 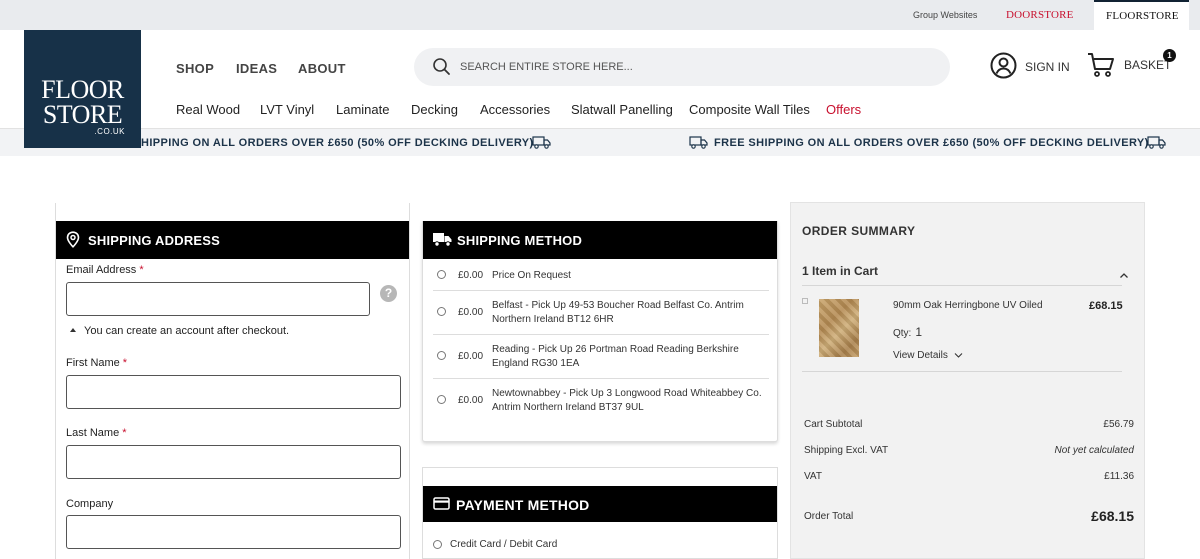 I want to click on shipping-label: Shipping Excl. VAT, so click(x=846, y=450).